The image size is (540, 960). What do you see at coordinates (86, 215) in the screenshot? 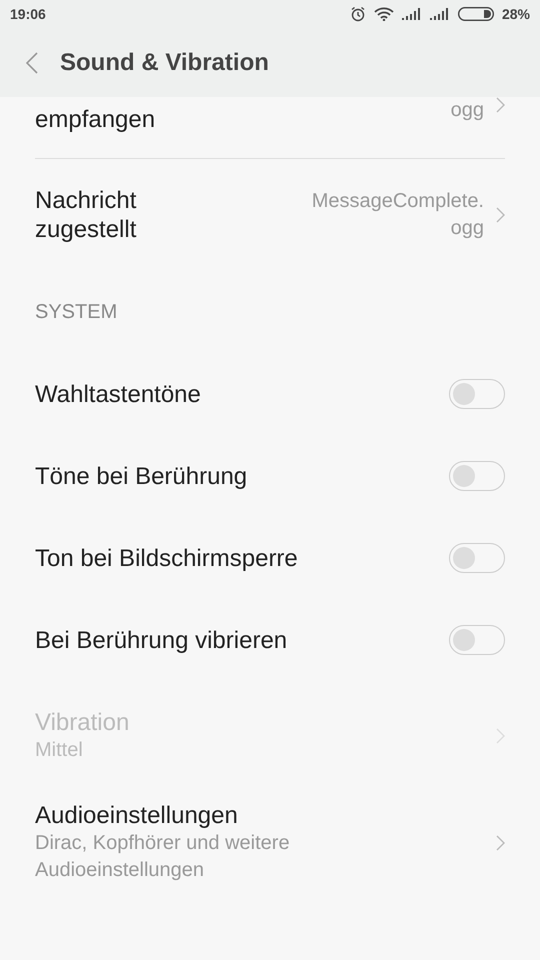
I see `setting-label: Nachricht zugestellt` at bounding box center [86, 215].